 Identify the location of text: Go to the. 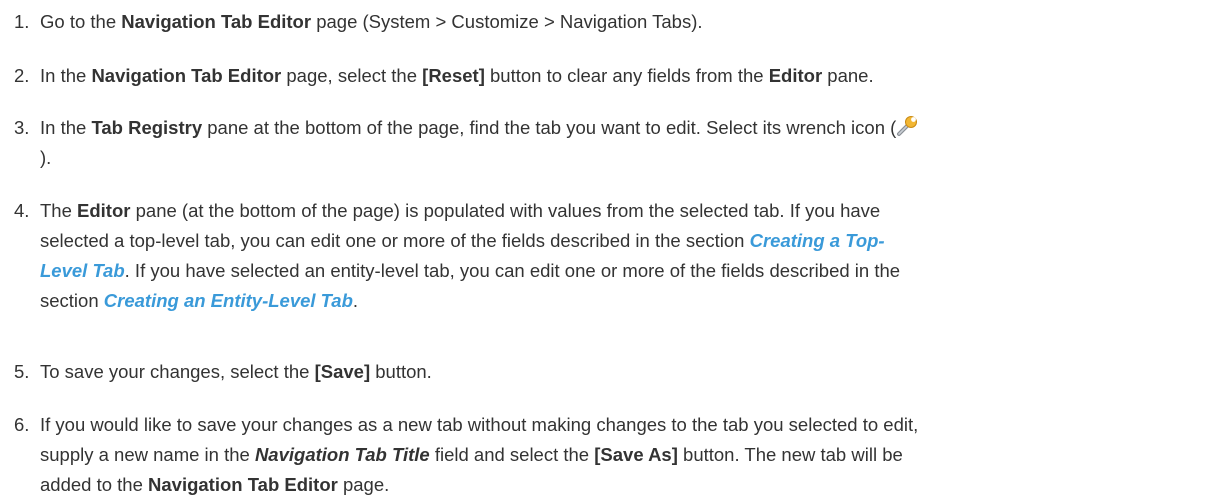
(81, 21).